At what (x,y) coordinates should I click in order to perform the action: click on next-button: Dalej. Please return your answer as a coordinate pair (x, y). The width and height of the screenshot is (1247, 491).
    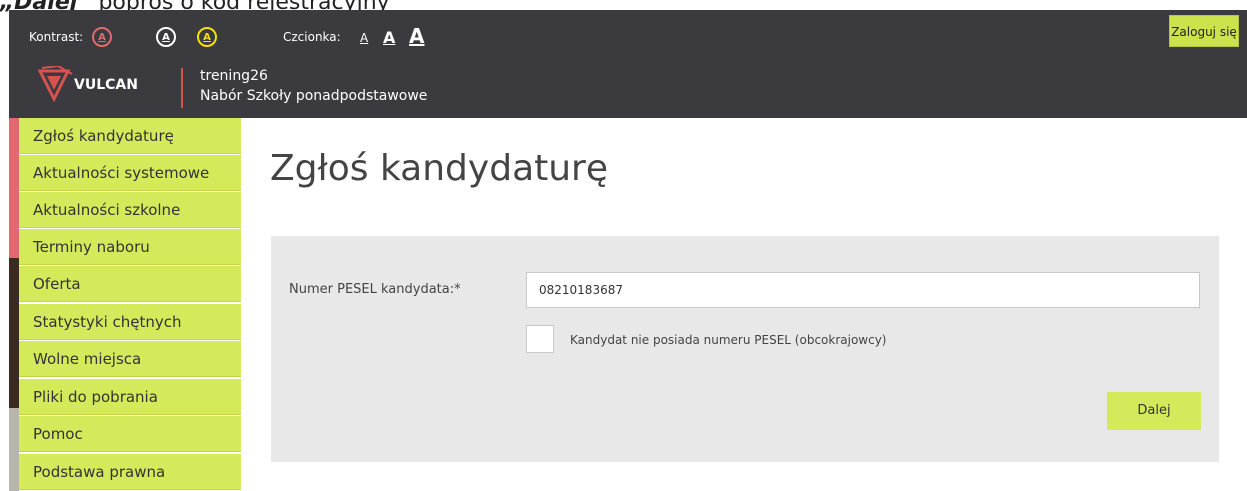
    Looking at the image, I should click on (1154, 411).